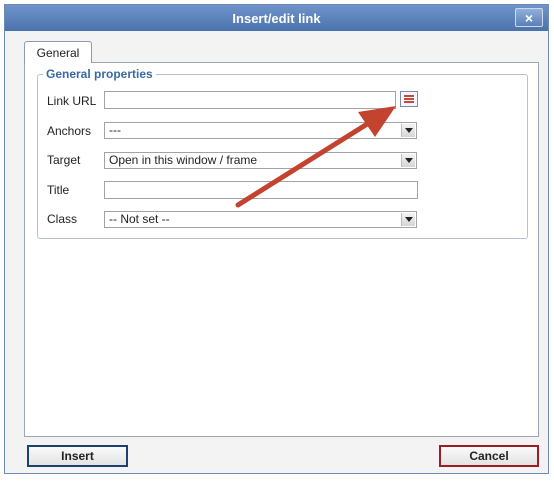 The width and height of the screenshot is (554, 481). What do you see at coordinates (409, 99) in the screenshot?
I see `browse-list-icon` at bounding box center [409, 99].